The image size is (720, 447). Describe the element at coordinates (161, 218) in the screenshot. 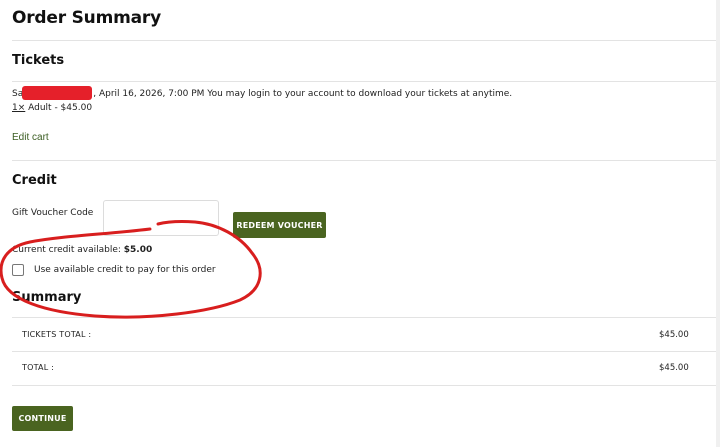

I see `voucher-code-input` at that location.